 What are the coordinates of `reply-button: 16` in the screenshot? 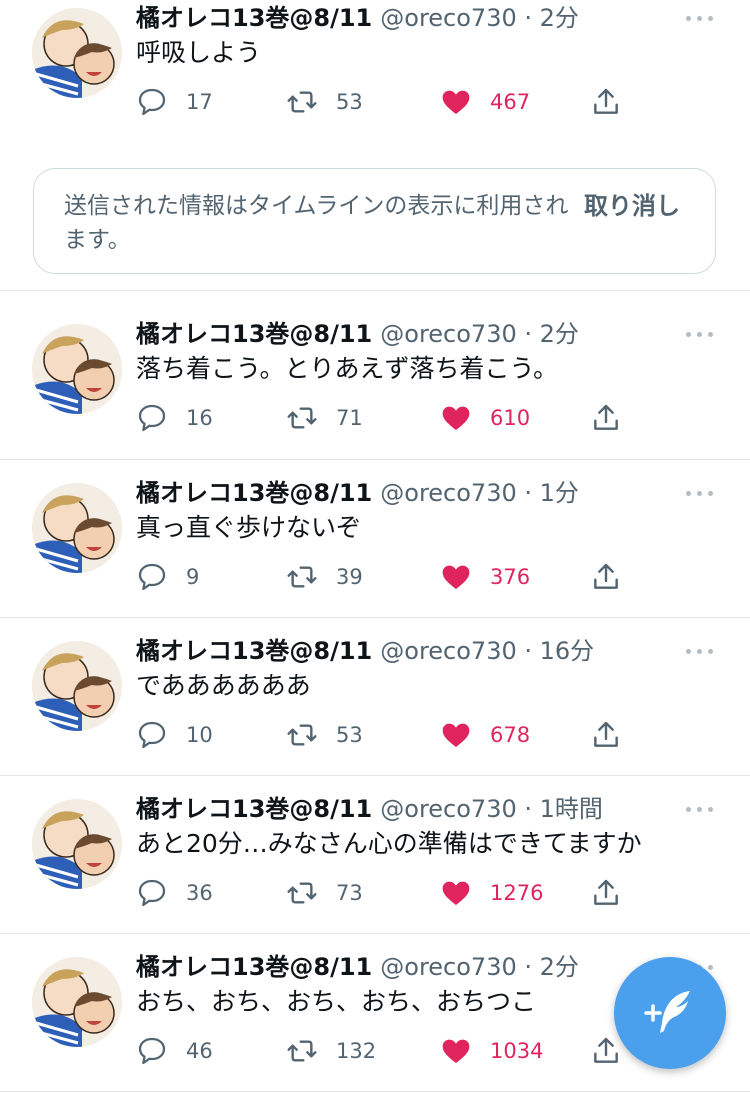 It's located at (174, 418).